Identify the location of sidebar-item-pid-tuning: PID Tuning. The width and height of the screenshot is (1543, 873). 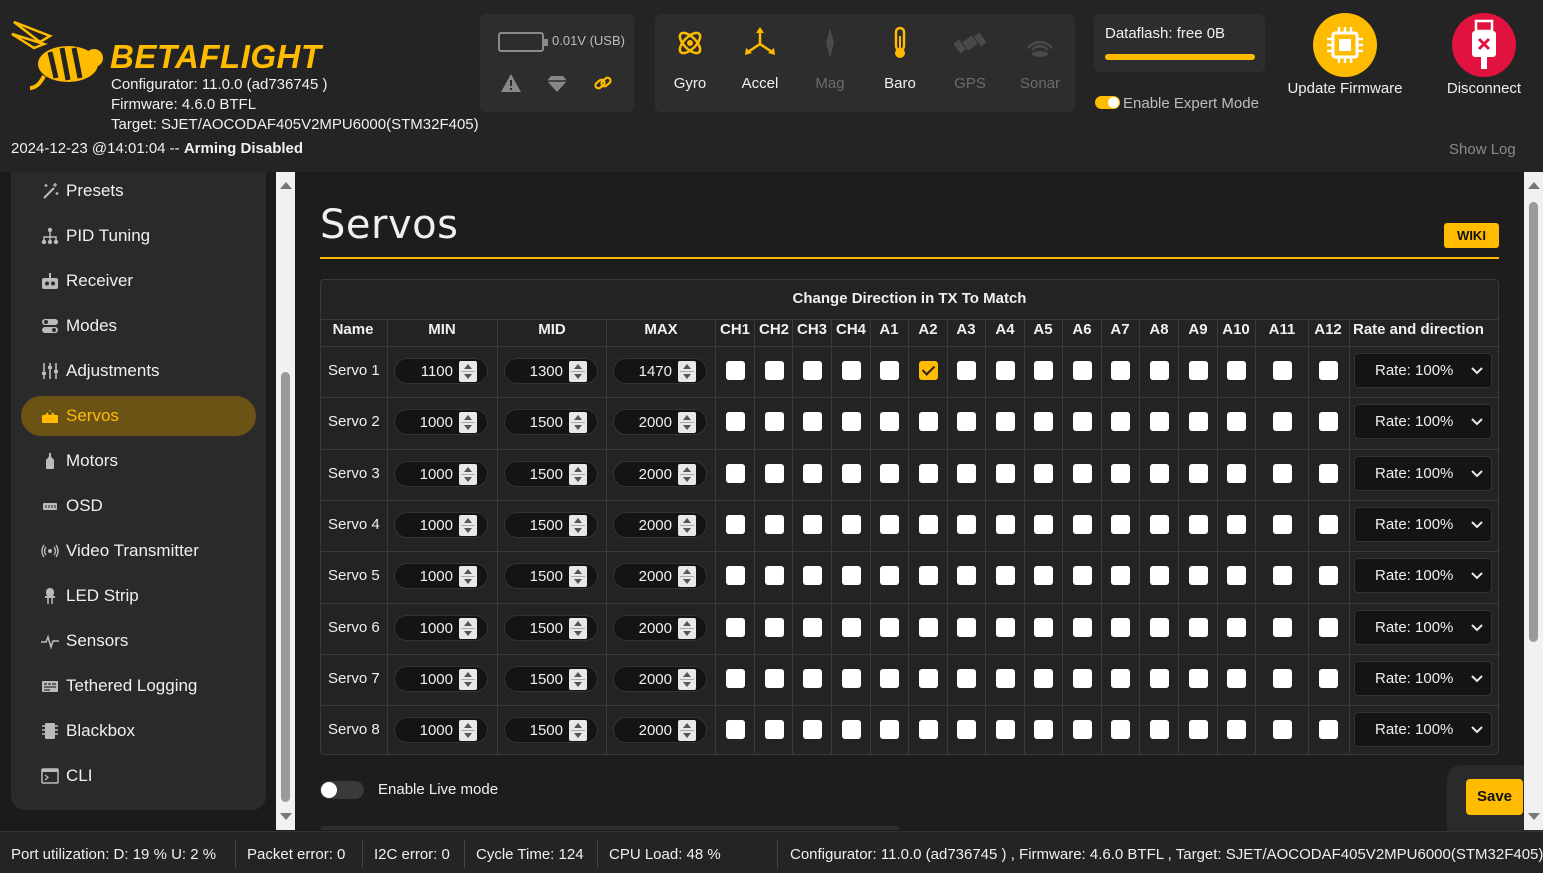
(138, 236).